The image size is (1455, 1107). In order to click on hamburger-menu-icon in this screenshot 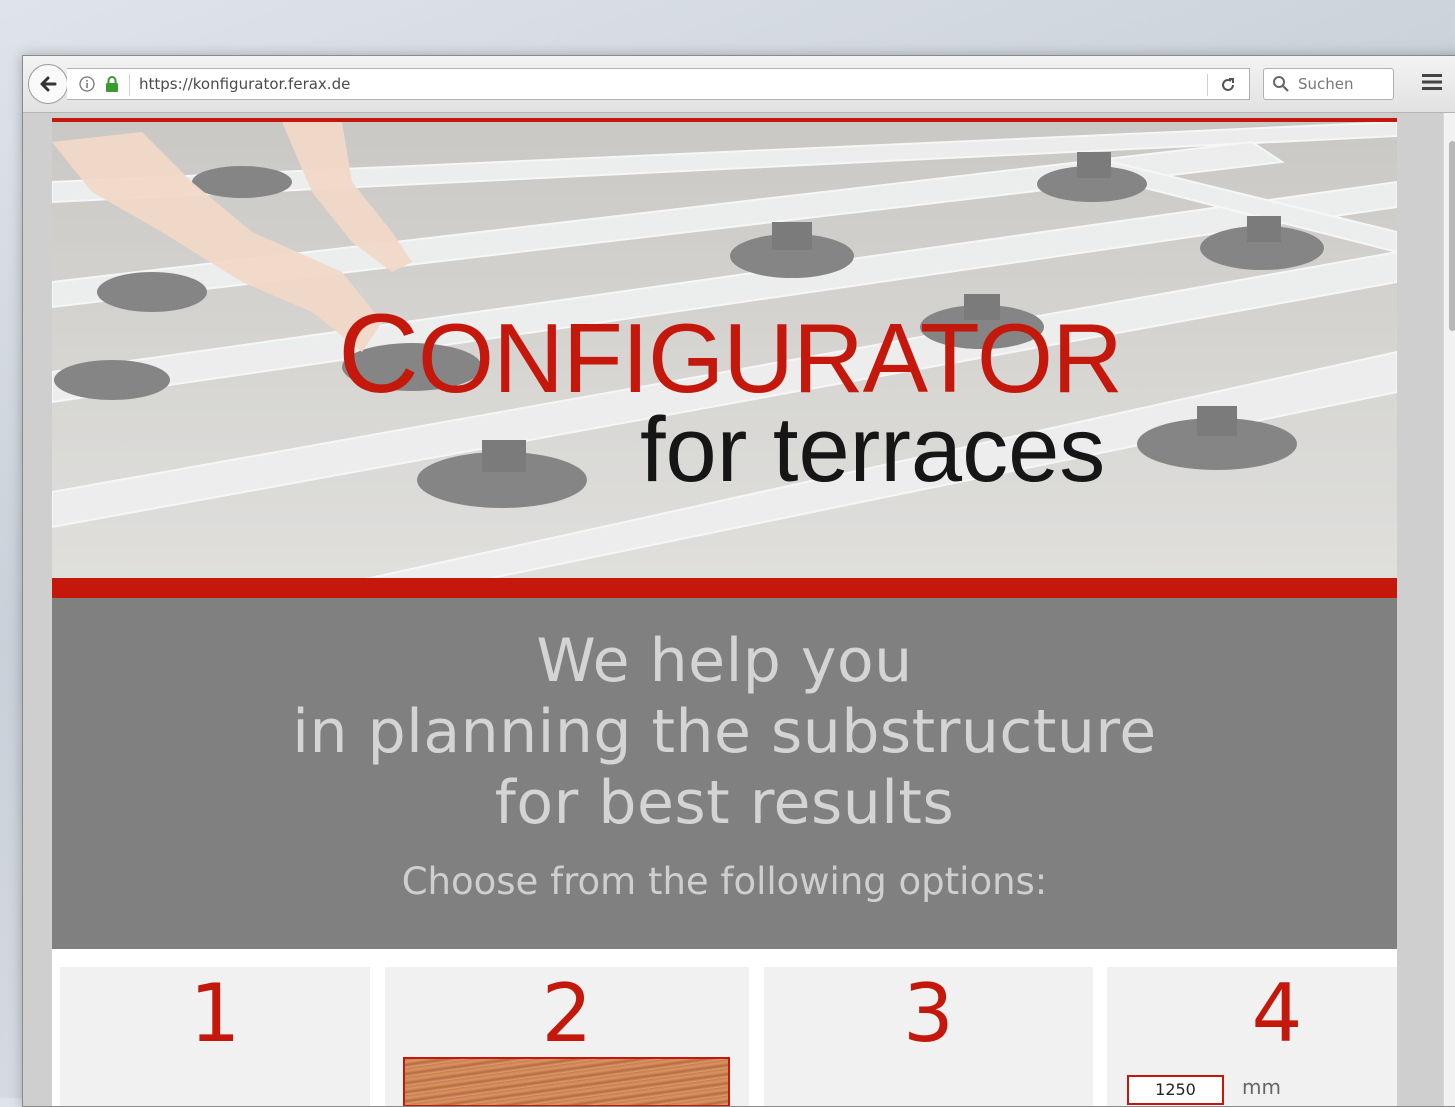, I will do `click(1432, 82)`.